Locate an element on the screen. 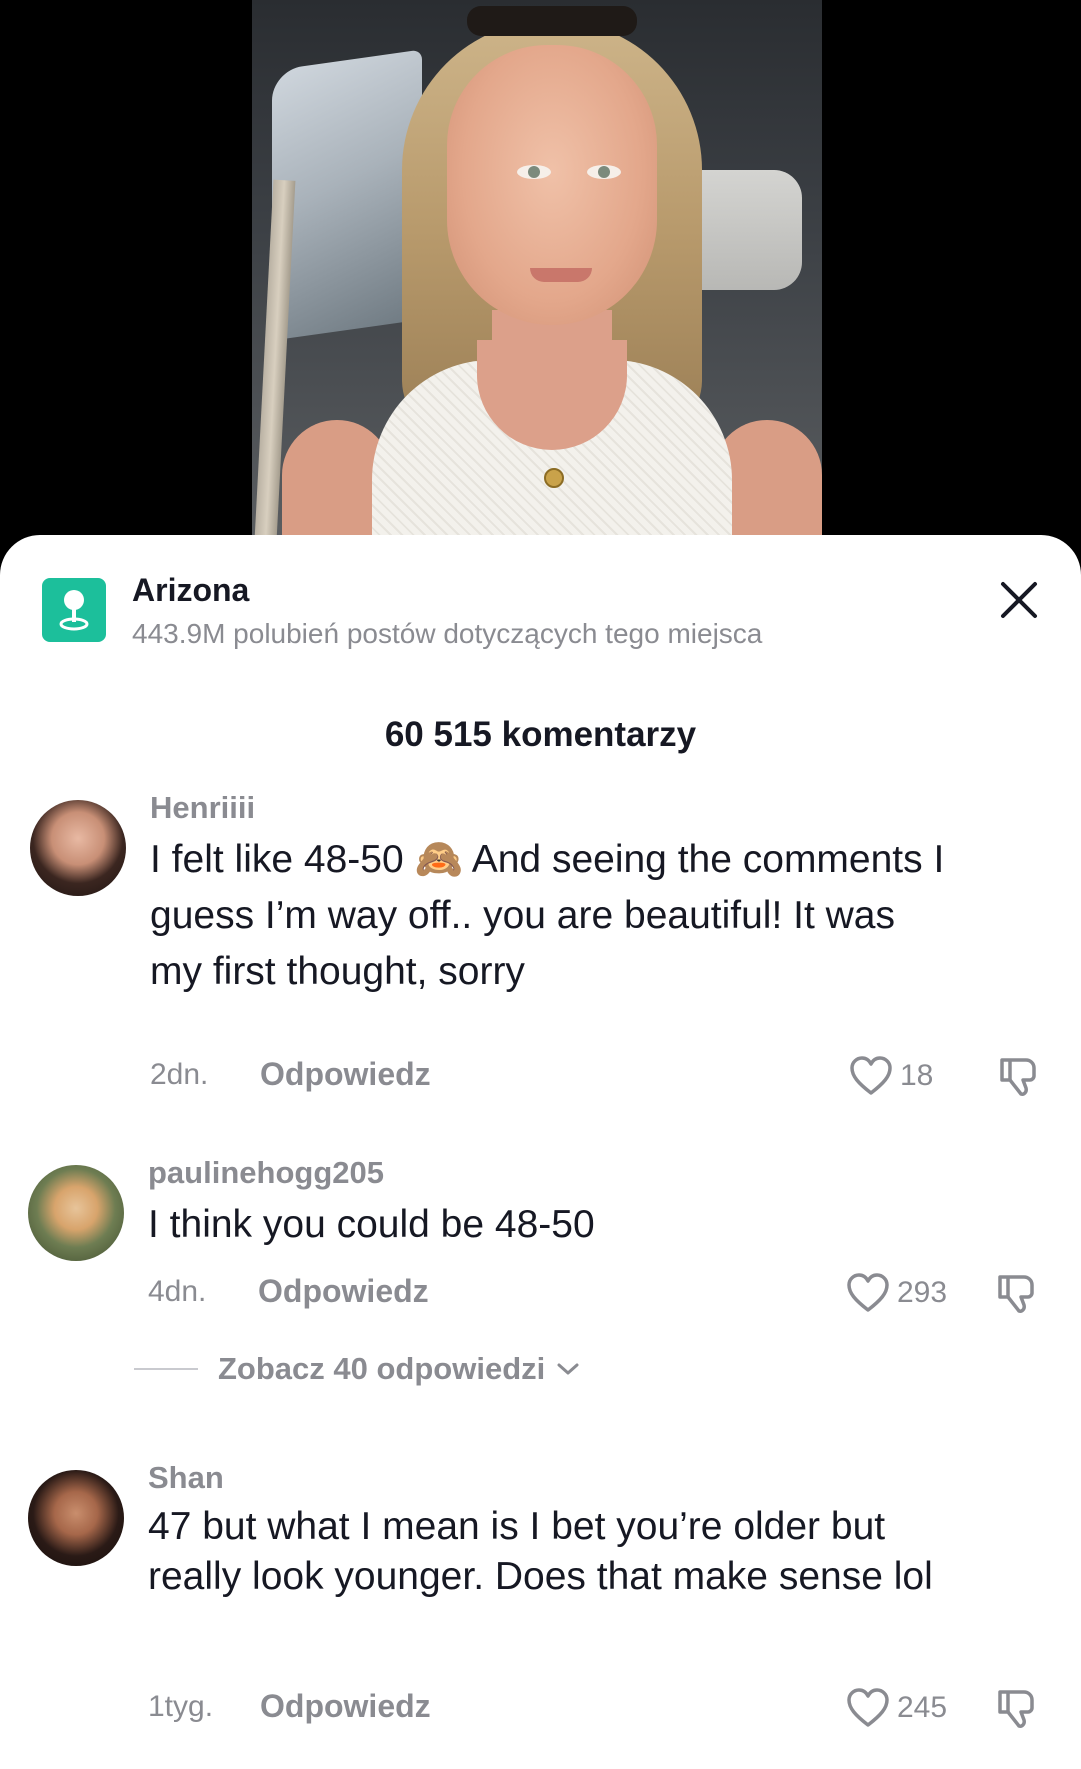 The image size is (1081, 1769). like-button: 18 is located at coordinates (890, 1076).